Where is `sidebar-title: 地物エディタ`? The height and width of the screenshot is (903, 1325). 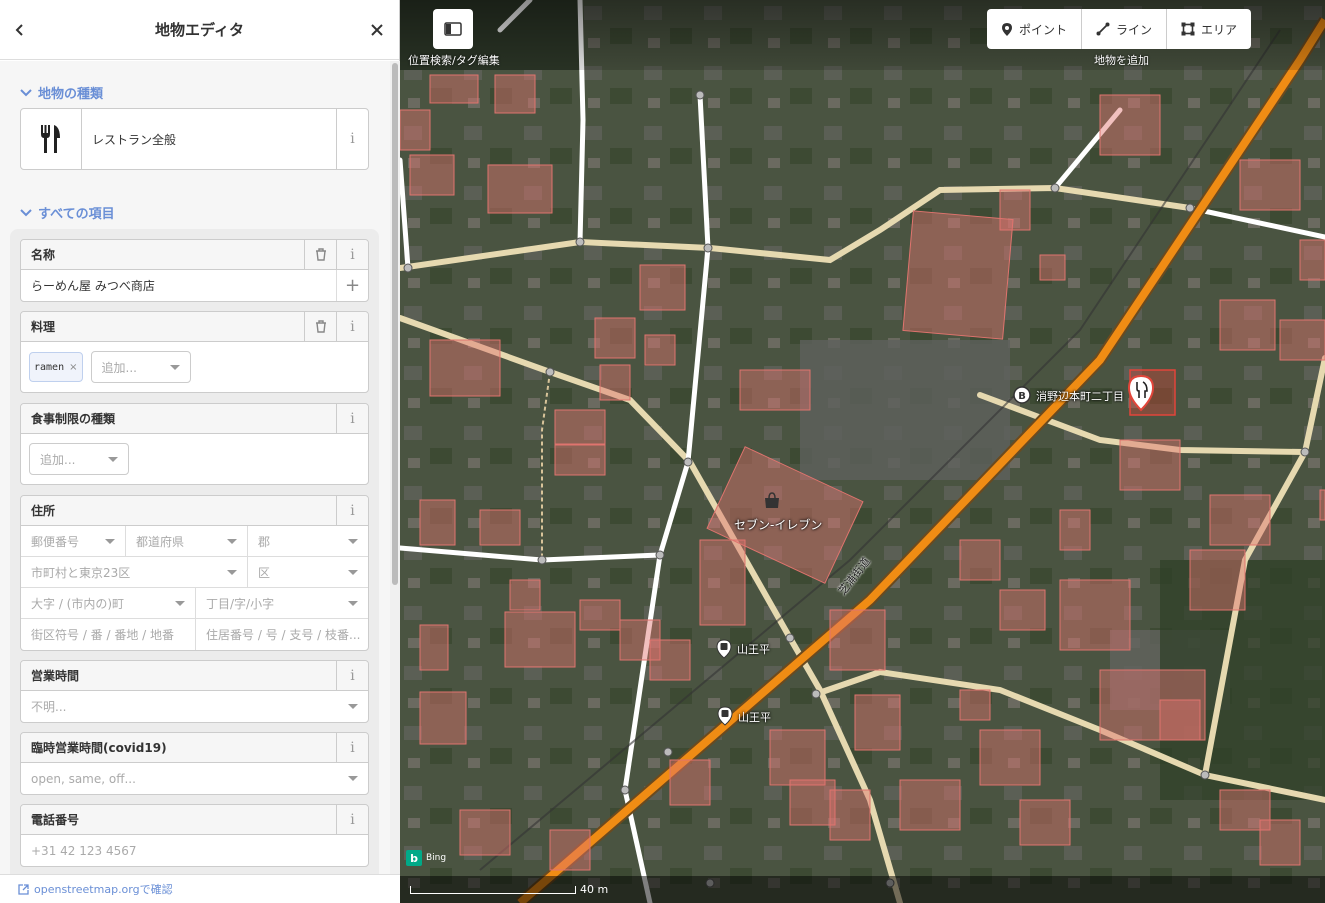 sidebar-title: 地物エディタ is located at coordinates (199, 30).